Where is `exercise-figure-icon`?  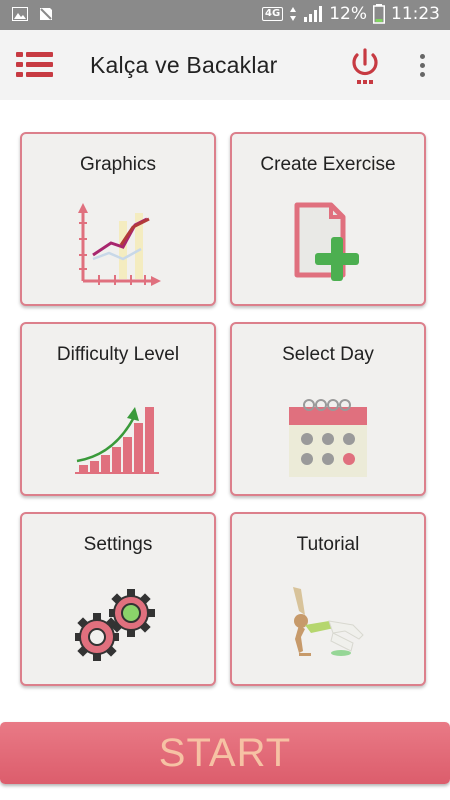 exercise-figure-icon is located at coordinates (328, 621).